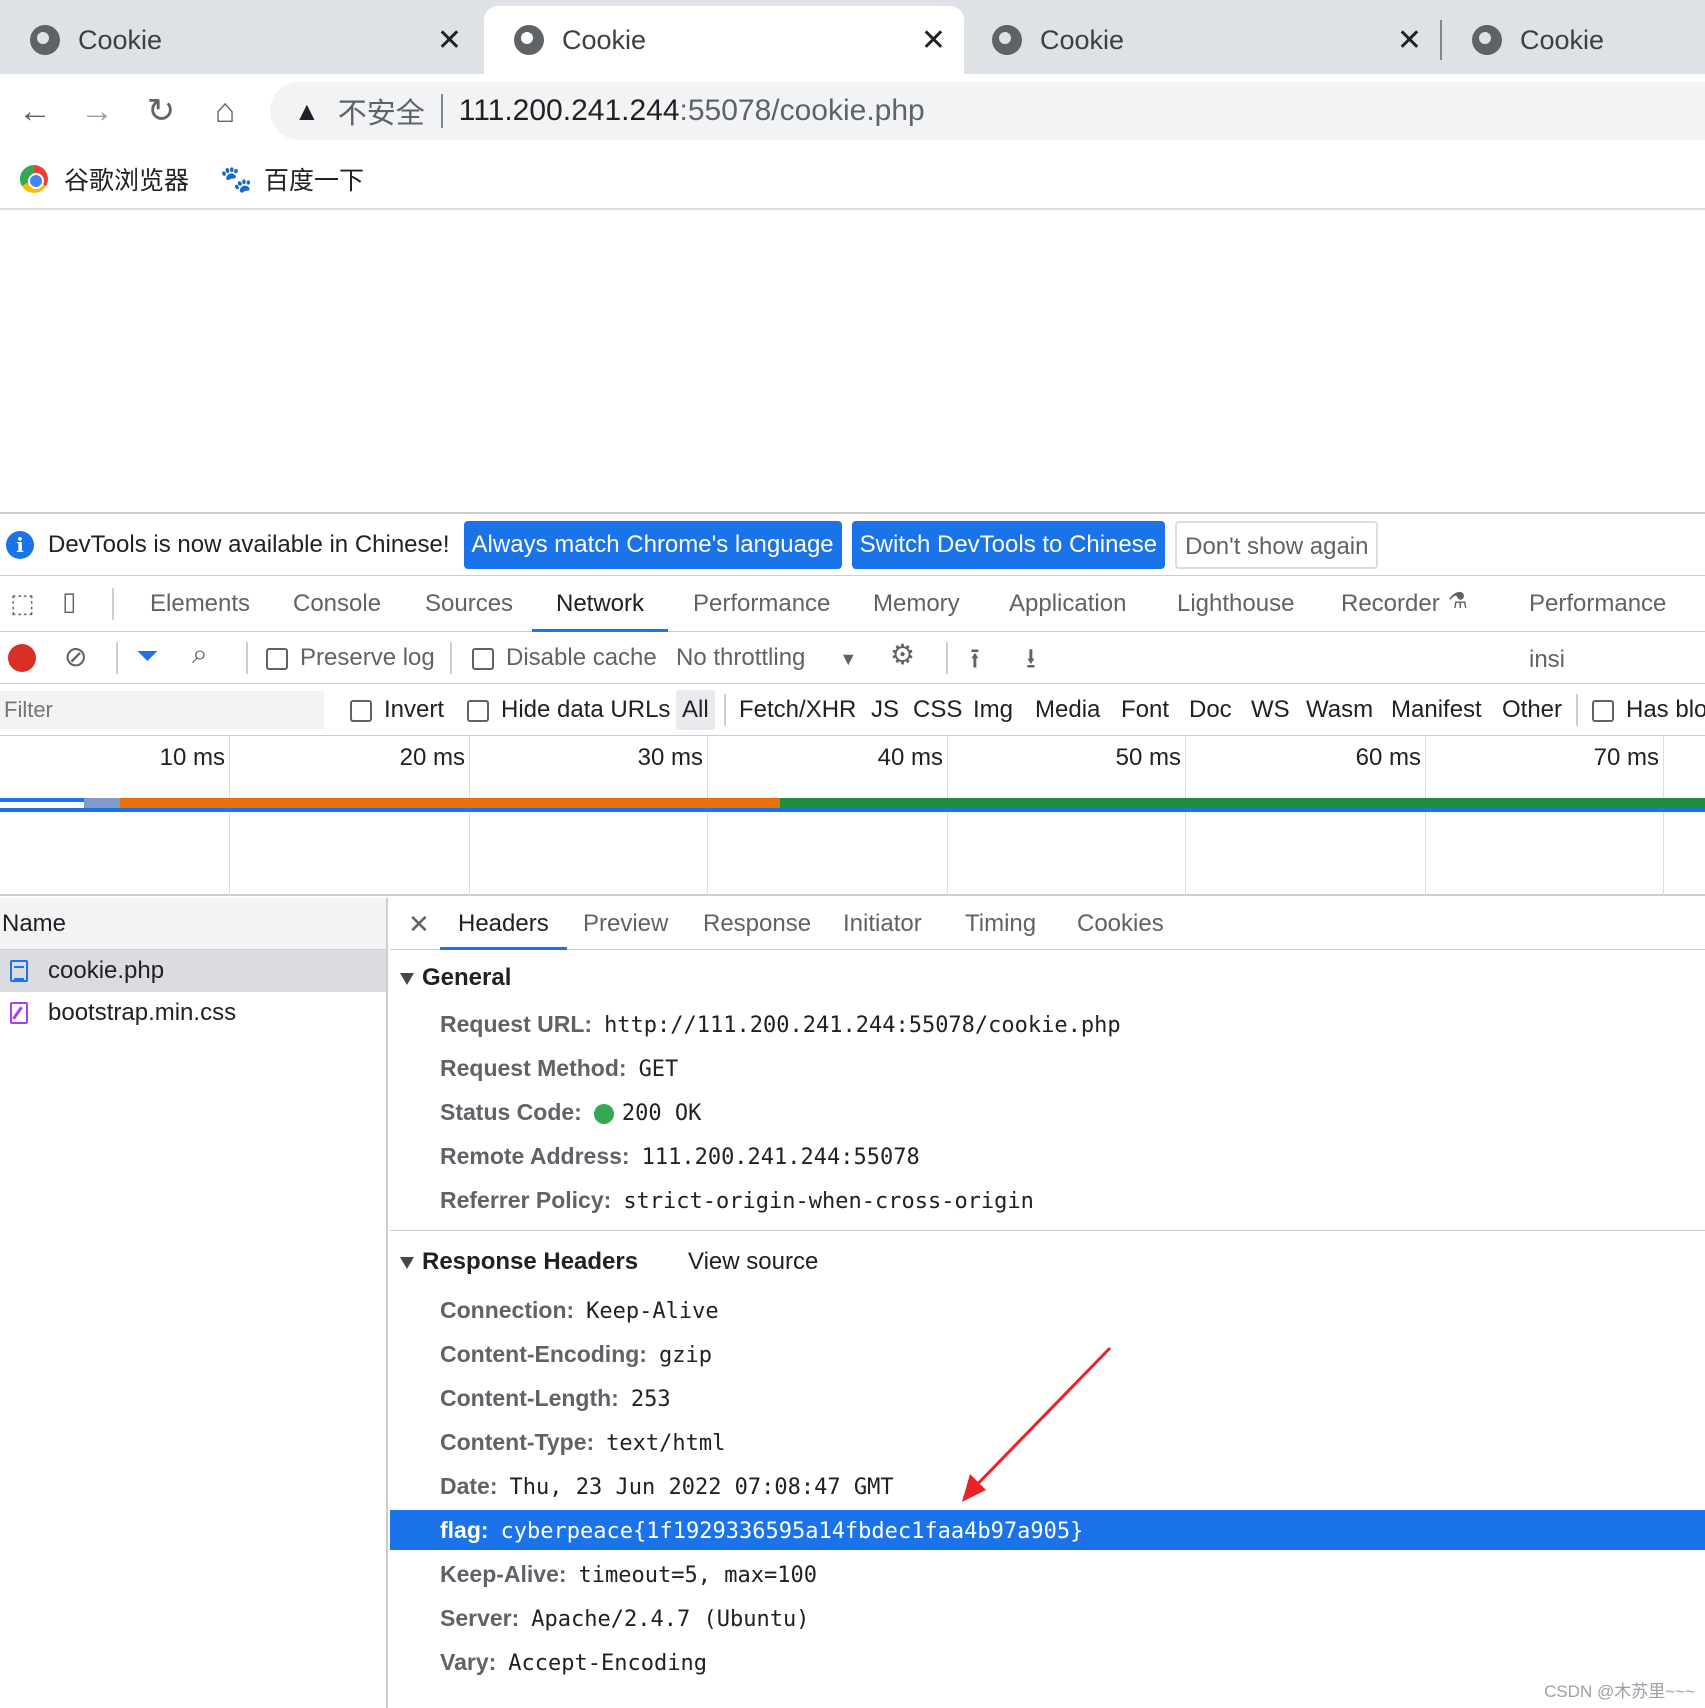 The width and height of the screenshot is (1705, 1708). What do you see at coordinates (761, 604) in the screenshot?
I see `tab-performance: Performance` at bounding box center [761, 604].